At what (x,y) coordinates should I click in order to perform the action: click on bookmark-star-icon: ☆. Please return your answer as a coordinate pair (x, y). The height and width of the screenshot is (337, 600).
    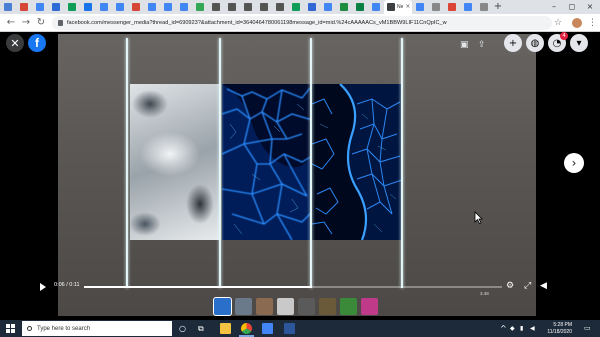
    Looking at the image, I should click on (558, 23).